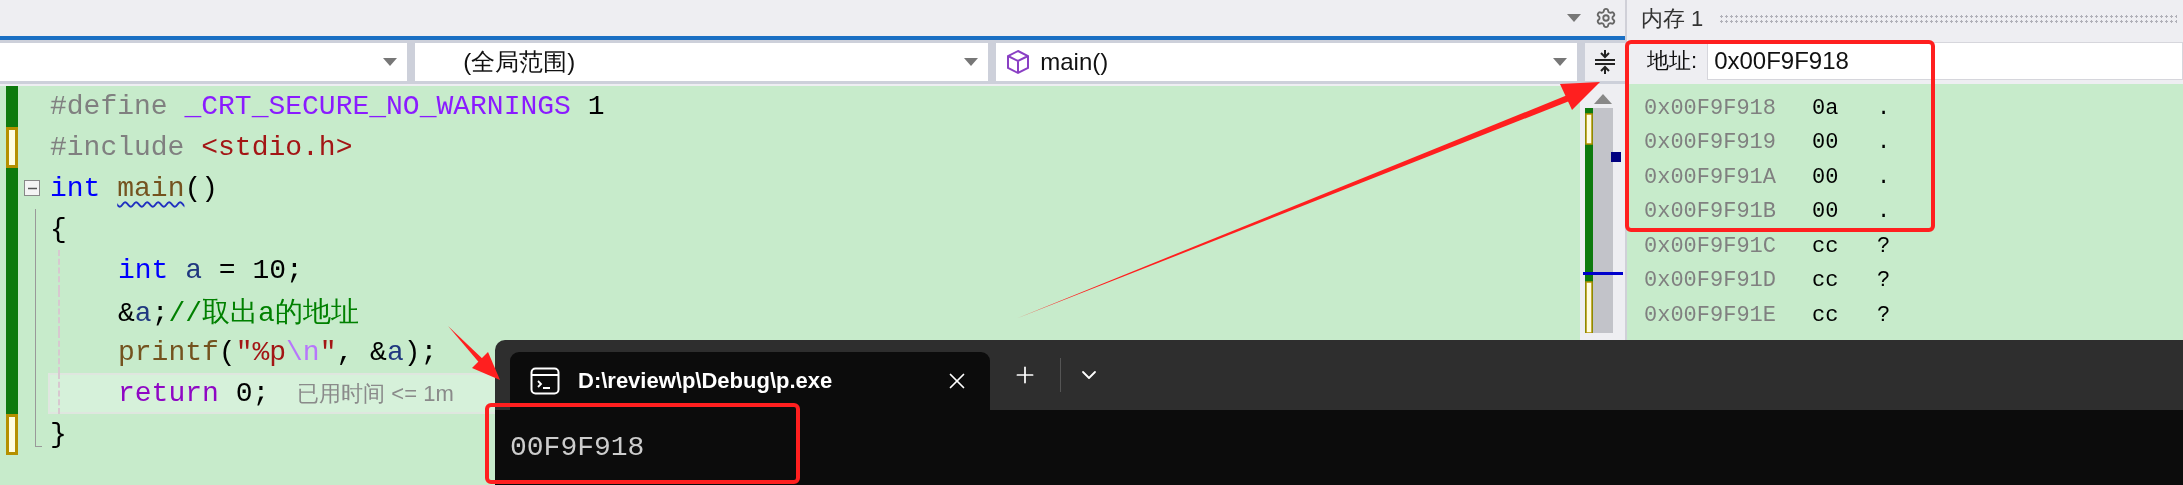 This screenshot has width=2183, height=485. I want to click on code-line: return 0;, so click(194, 393).